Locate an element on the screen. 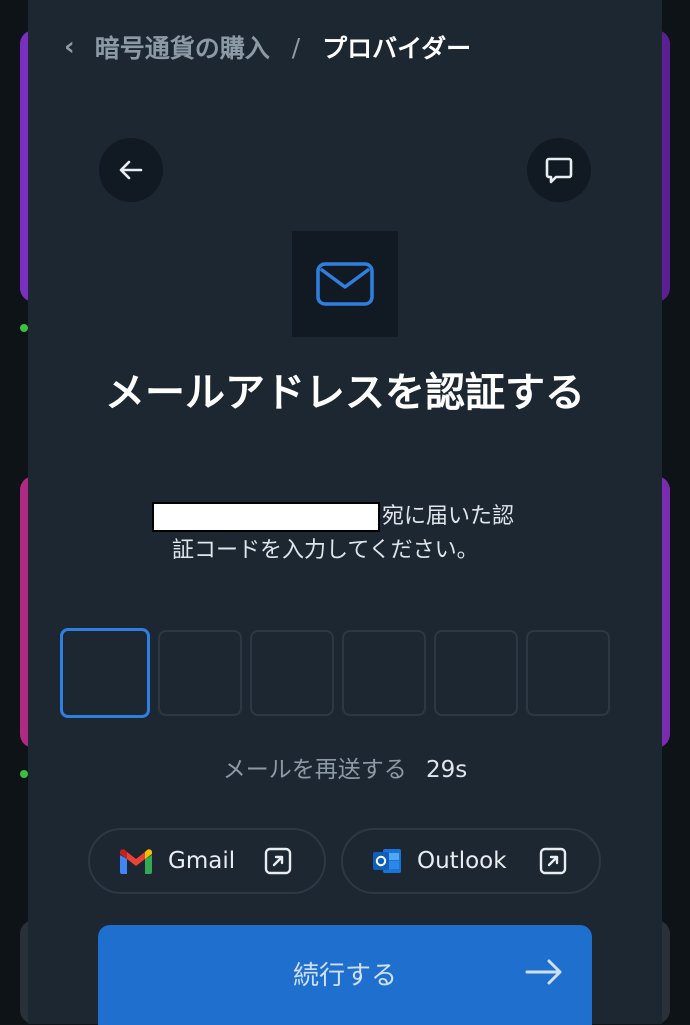 The width and height of the screenshot is (690, 1025). chevron-left-icon: ‹ is located at coordinates (69, 47).